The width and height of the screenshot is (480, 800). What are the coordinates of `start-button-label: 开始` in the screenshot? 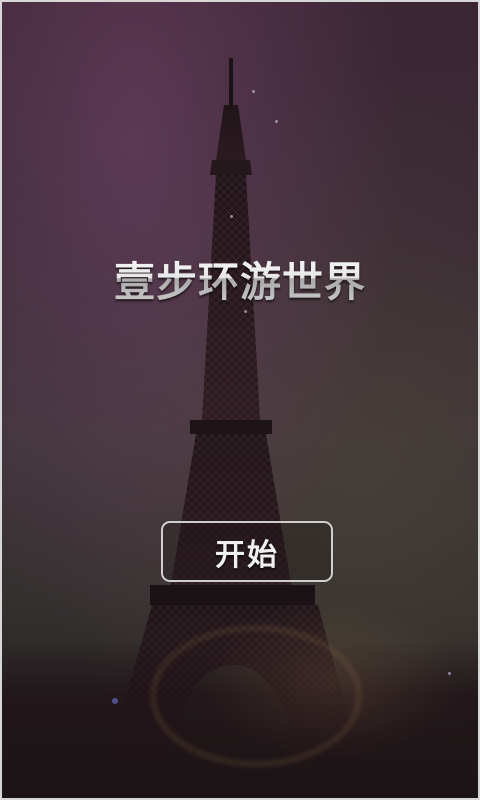 It's located at (247, 555).